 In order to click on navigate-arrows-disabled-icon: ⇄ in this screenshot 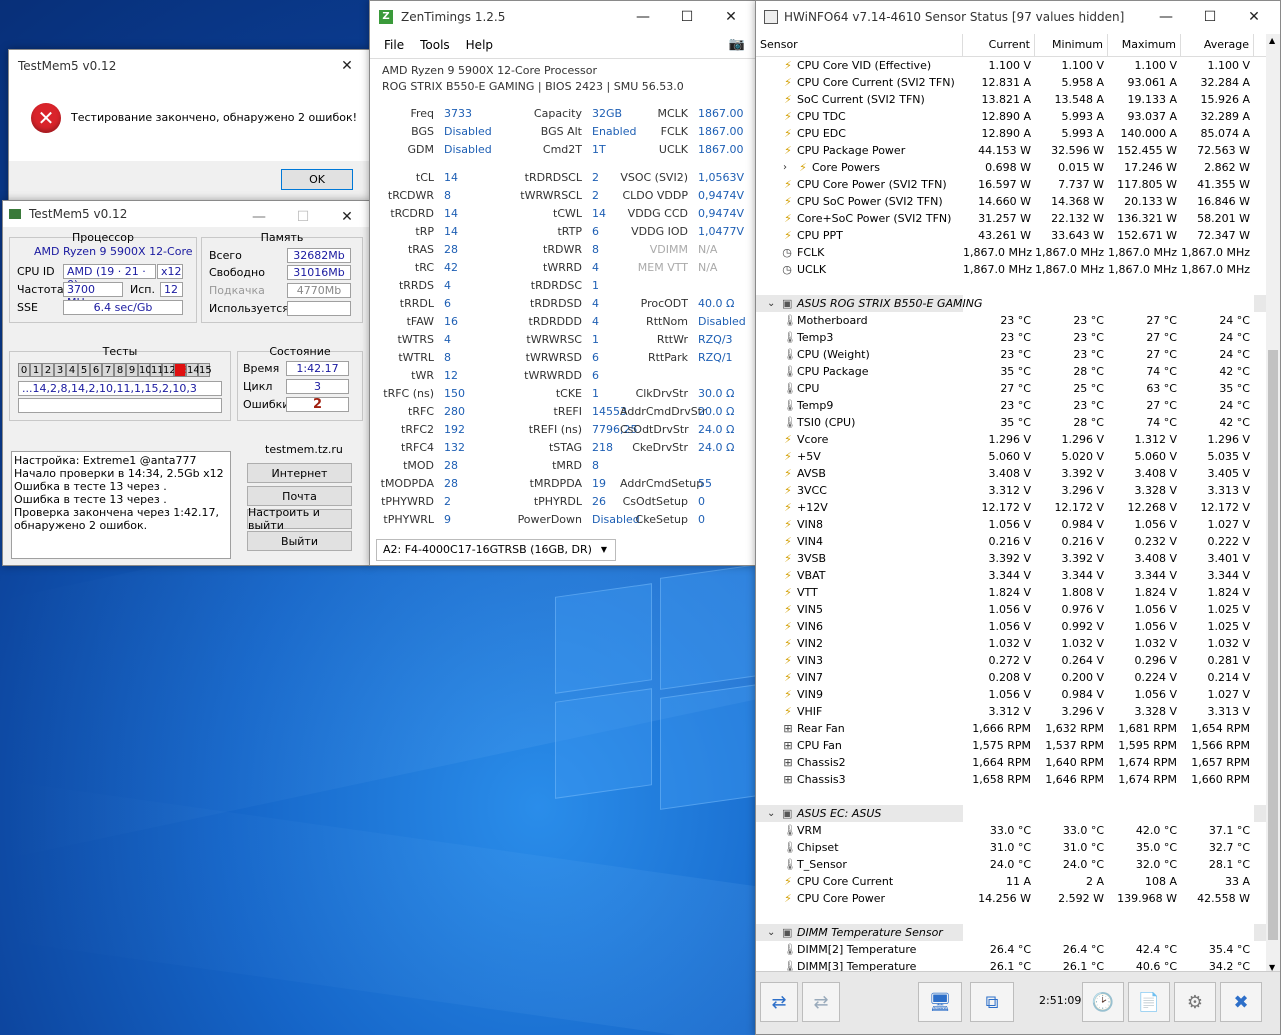, I will do `click(821, 1002)`.